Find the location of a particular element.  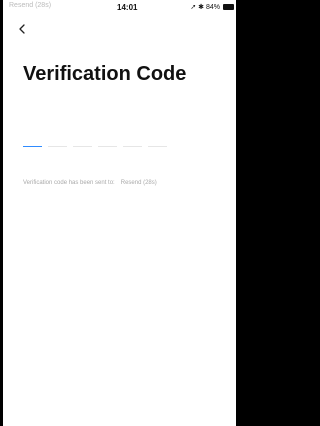

status-time: 14:01 is located at coordinates (127, 7).